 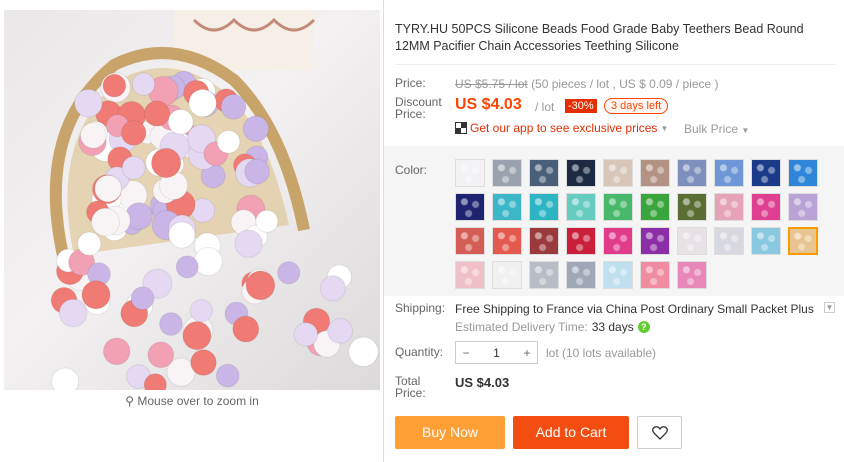 I want to click on bulk-price-text: Bulk Price, so click(x=711, y=129).